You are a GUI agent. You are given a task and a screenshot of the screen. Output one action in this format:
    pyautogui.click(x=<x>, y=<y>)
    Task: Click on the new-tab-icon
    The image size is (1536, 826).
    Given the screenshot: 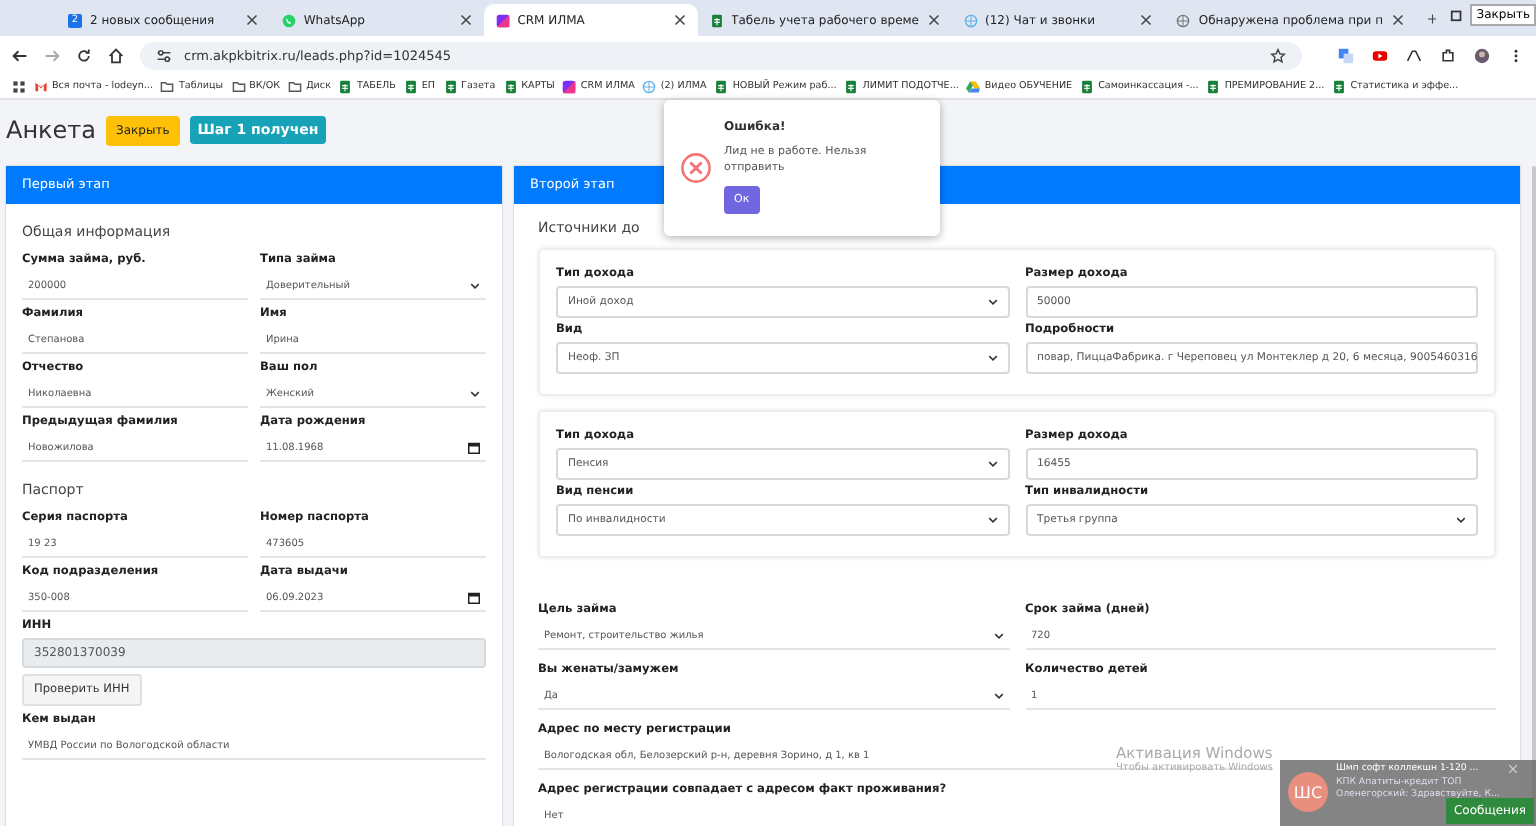 What is the action you would take?
    pyautogui.click(x=1432, y=19)
    